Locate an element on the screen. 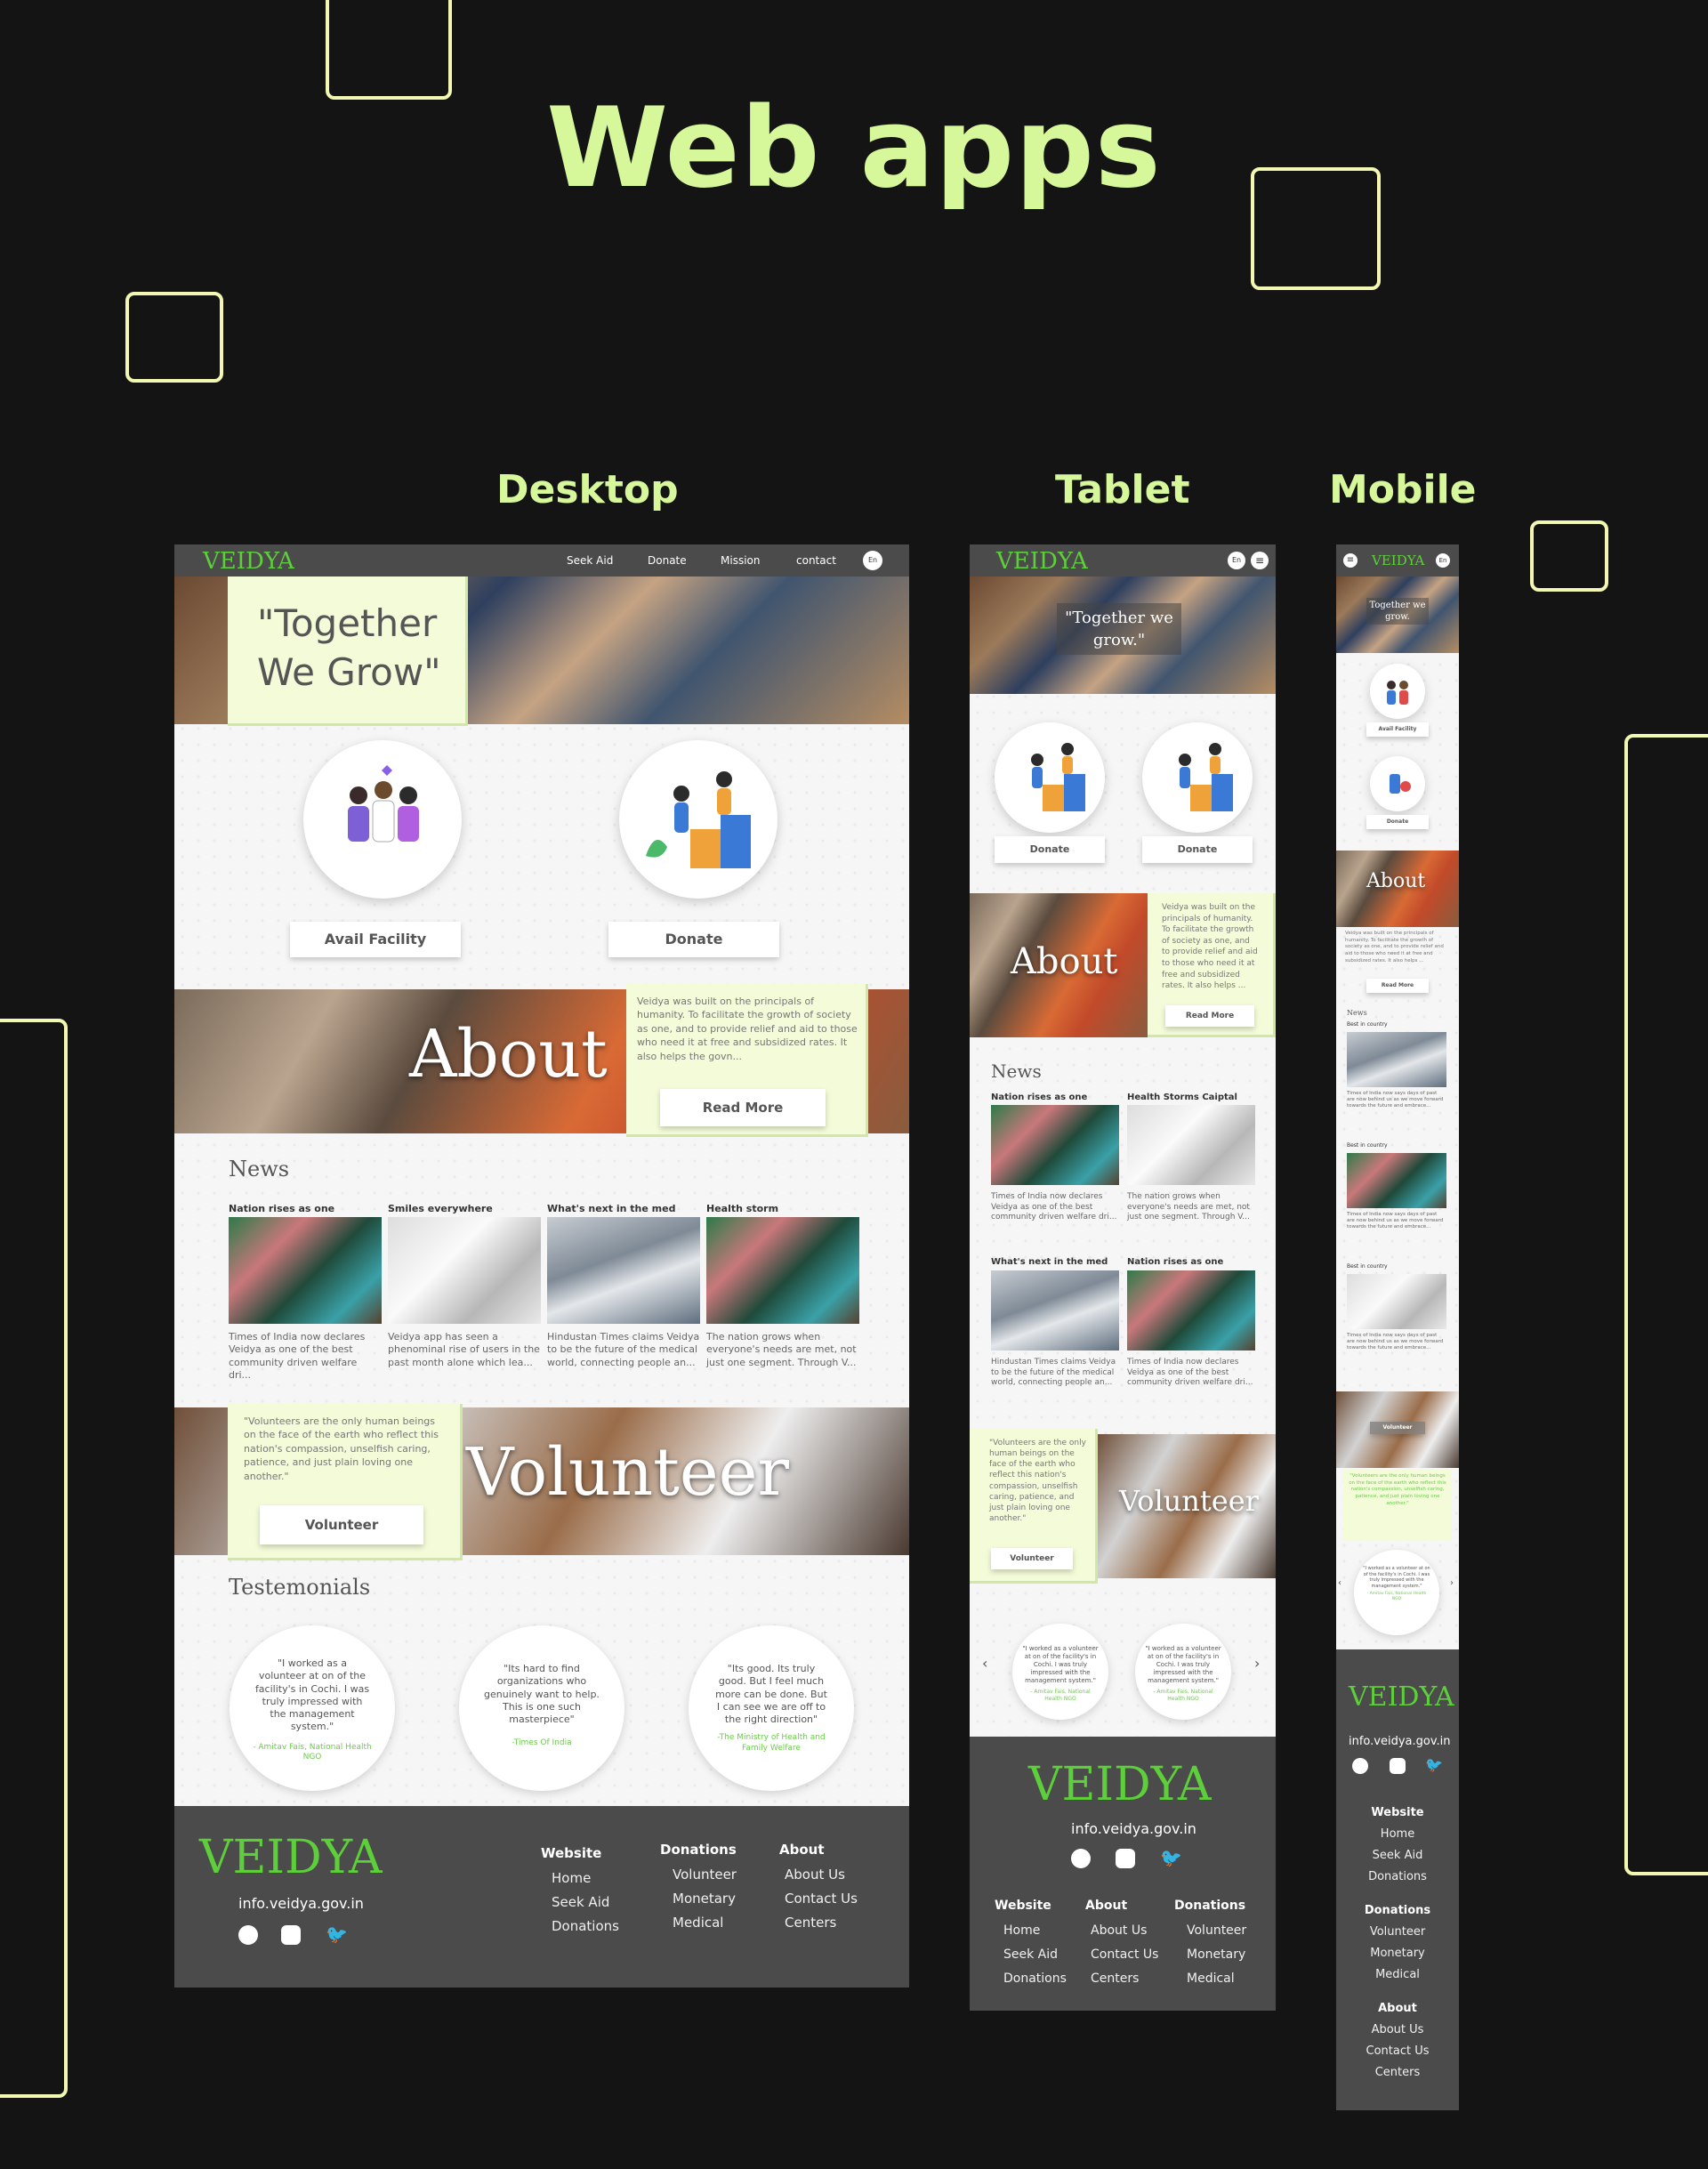 The width and height of the screenshot is (1708, 2169). news-title: What's next in the med is located at coordinates (611, 1208).